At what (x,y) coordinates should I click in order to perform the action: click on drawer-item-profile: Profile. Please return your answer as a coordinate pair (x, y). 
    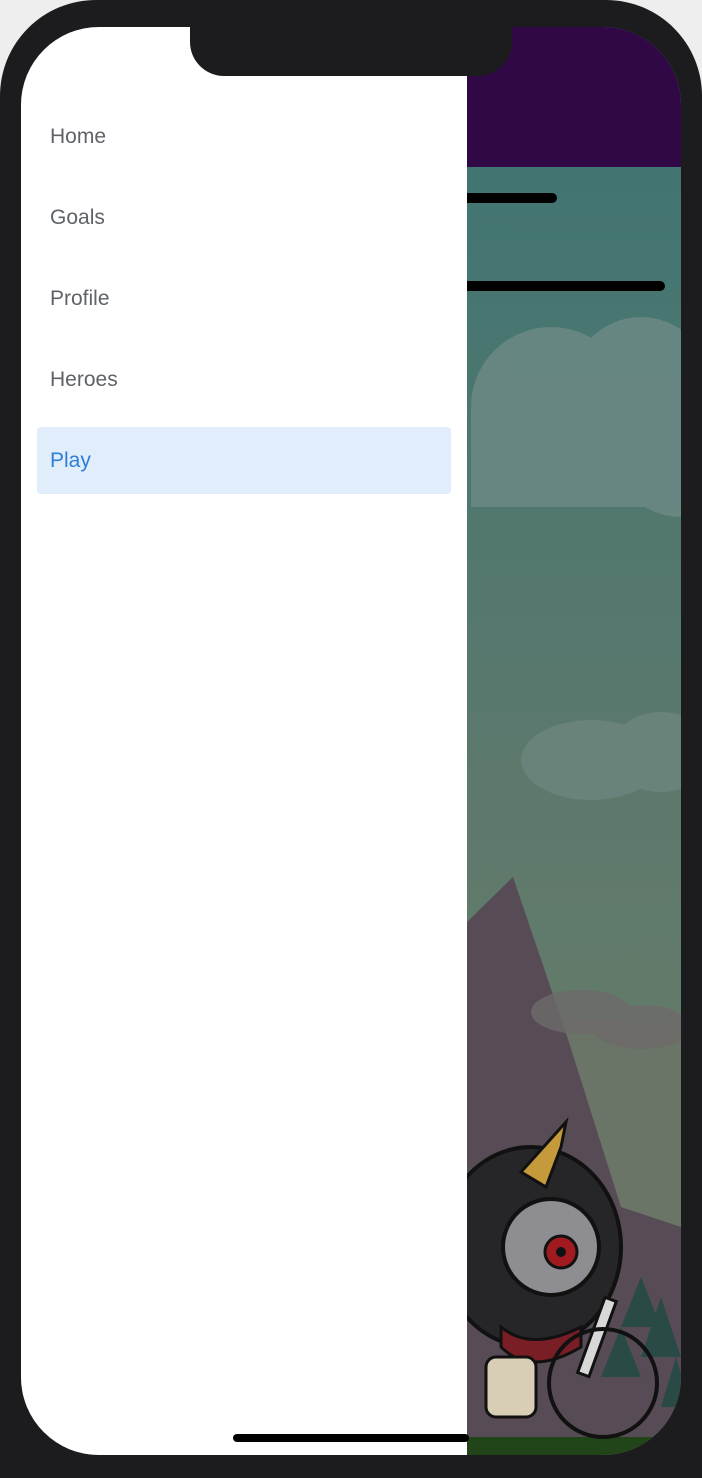
    Looking at the image, I should click on (244, 298).